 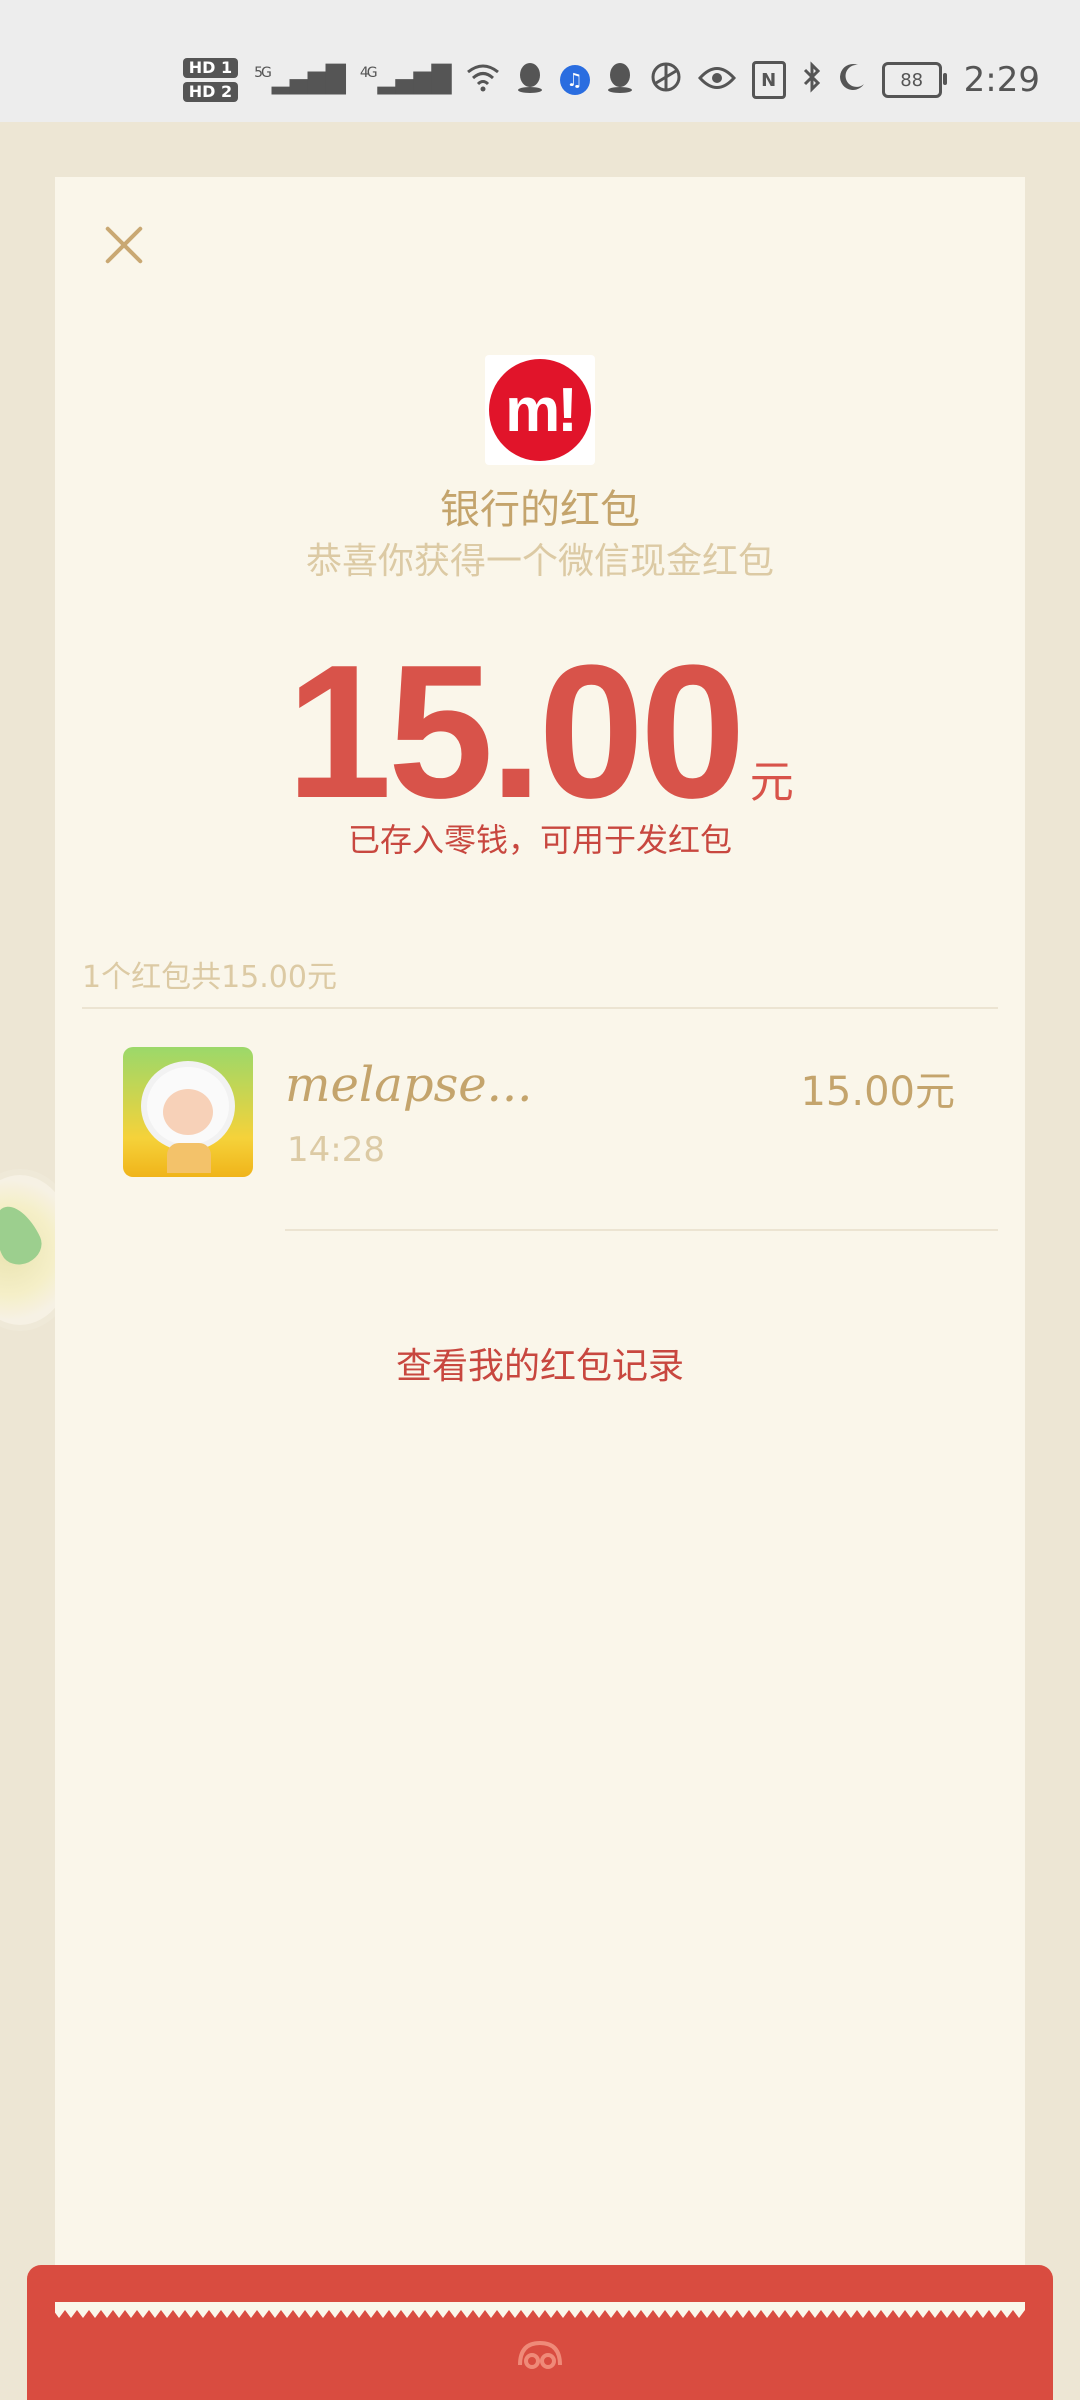 I want to click on sender-logo: m!, so click(x=540, y=410).